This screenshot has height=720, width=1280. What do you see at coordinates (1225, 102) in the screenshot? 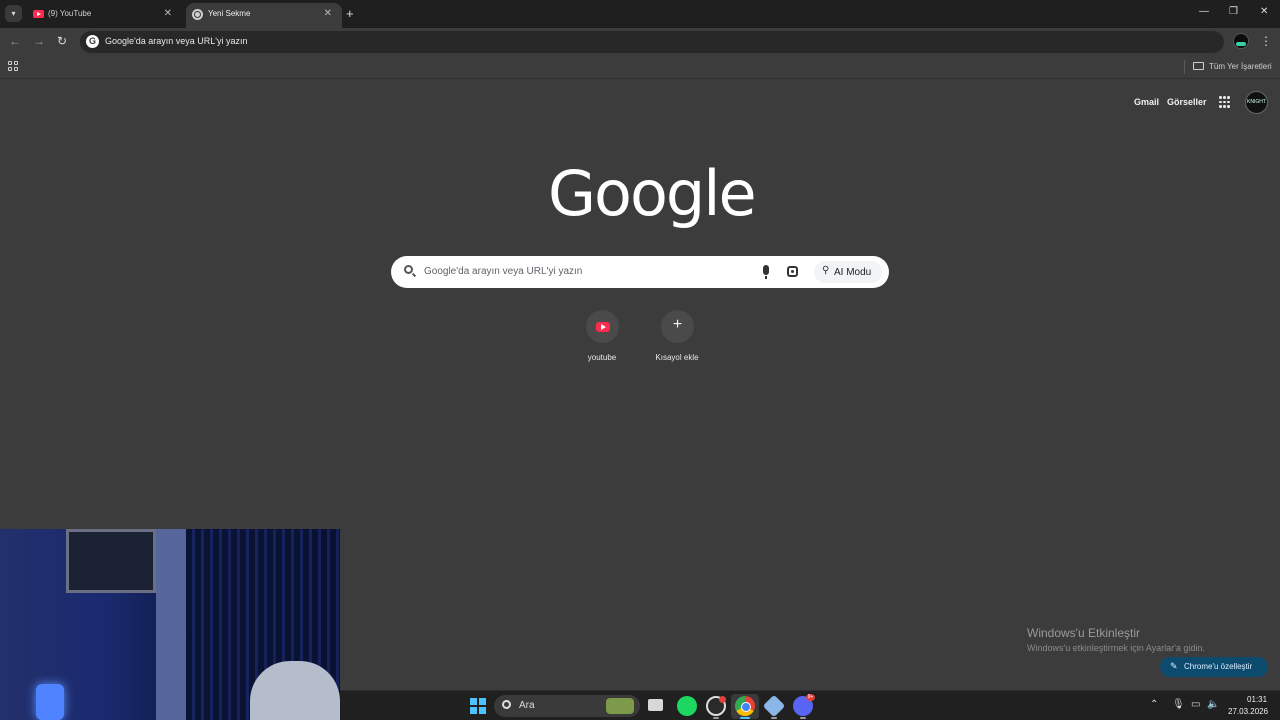
I see `google-apps-icon` at bounding box center [1225, 102].